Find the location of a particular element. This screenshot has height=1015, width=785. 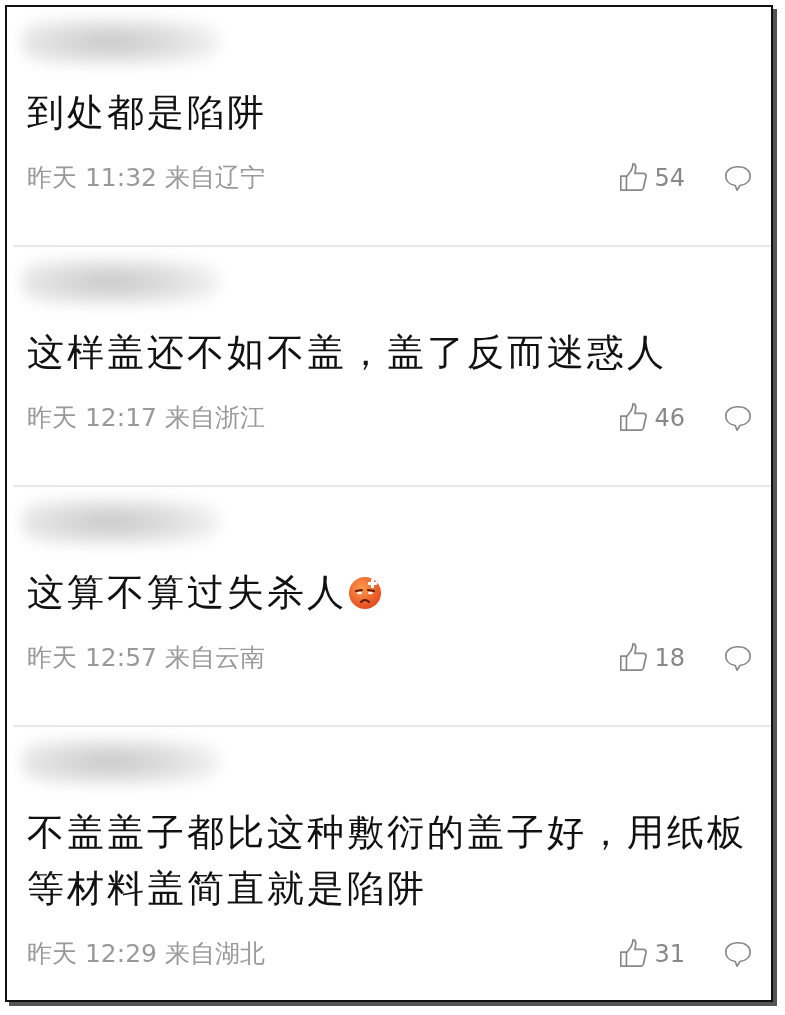

like-button: 18 is located at coordinates (651, 657).